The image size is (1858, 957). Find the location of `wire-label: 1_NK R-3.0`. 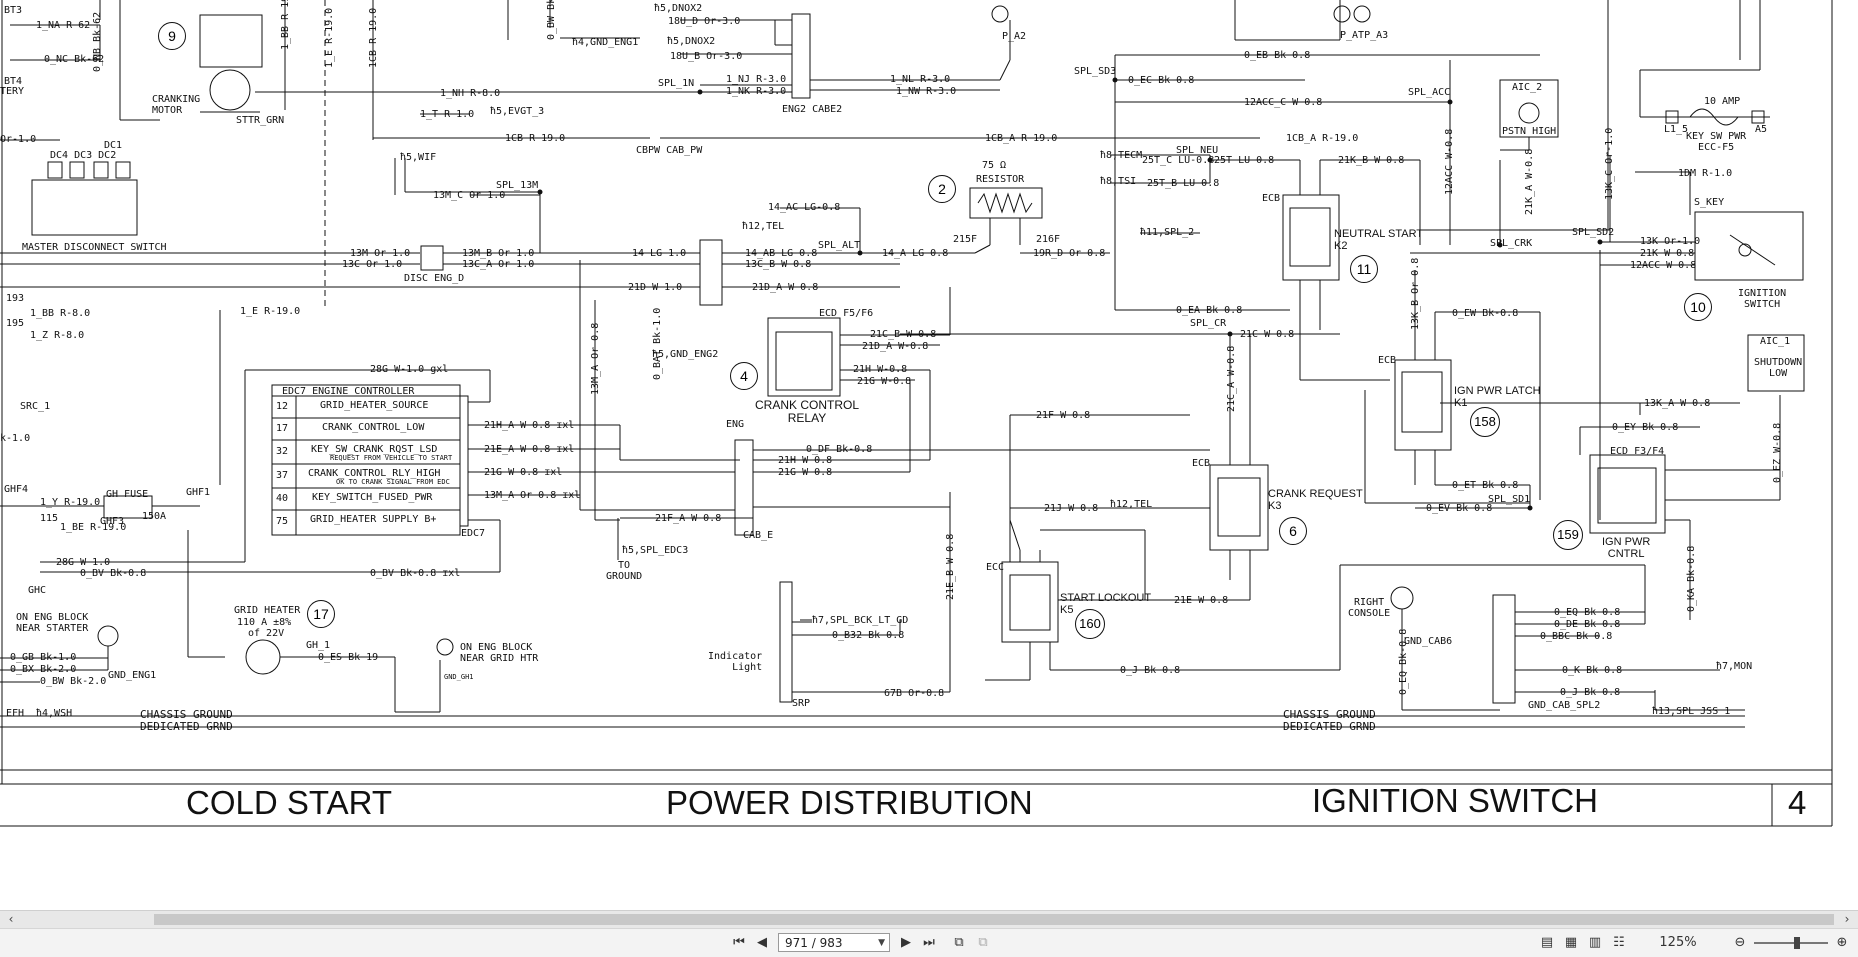

wire-label: 1_NK R-3.0 is located at coordinates (756, 91).